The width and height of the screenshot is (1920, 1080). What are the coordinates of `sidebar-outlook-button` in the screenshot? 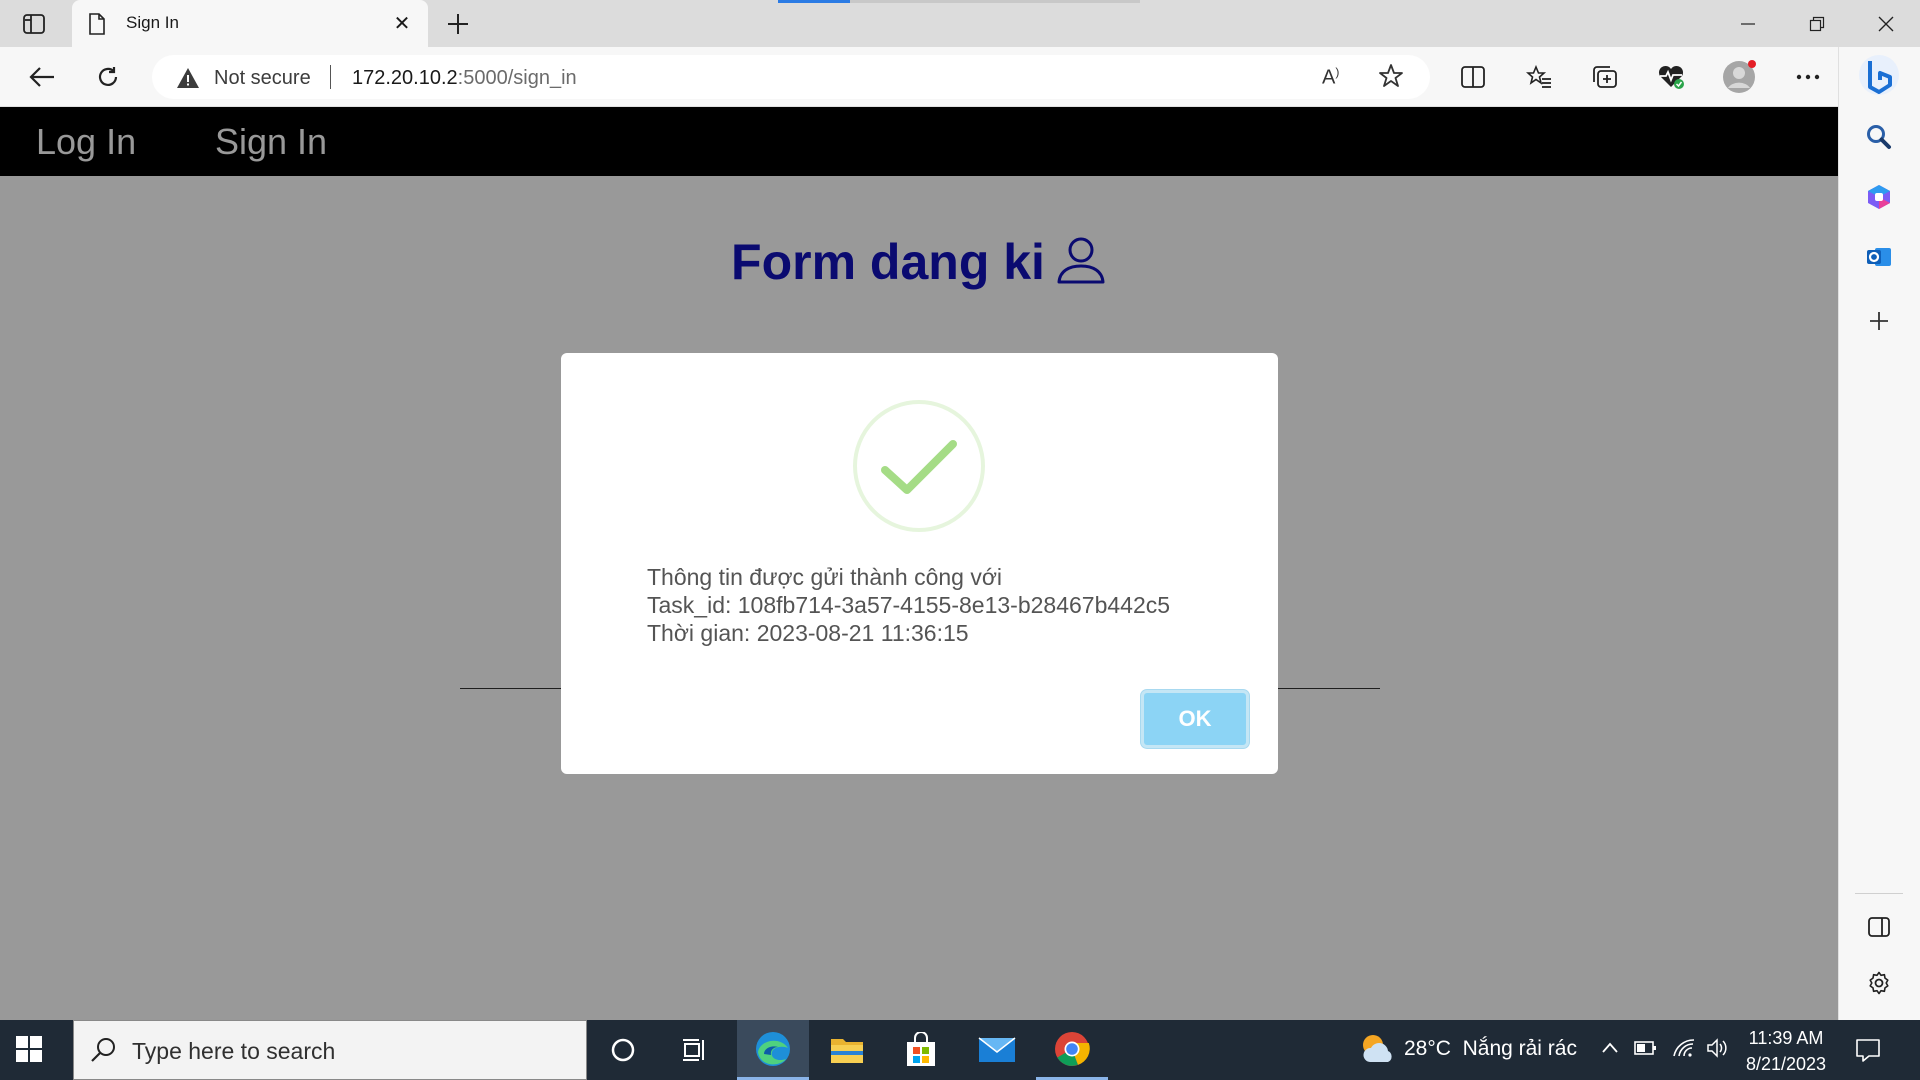 It's located at (1879, 257).